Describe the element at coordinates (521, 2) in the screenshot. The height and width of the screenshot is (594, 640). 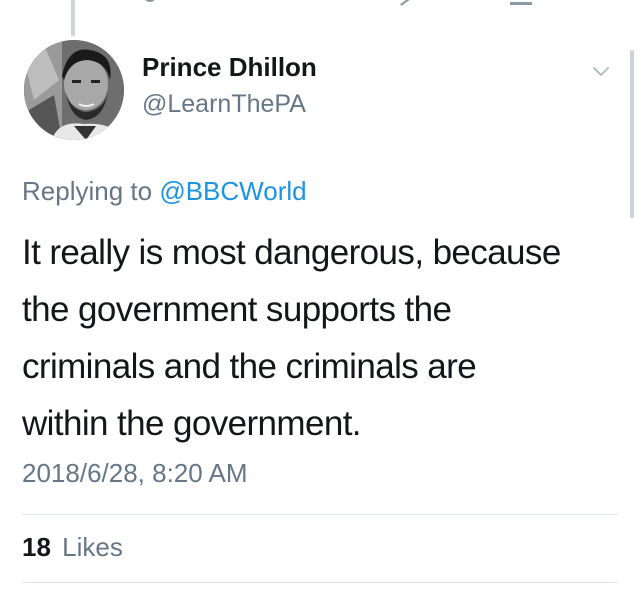
I see `share-icon` at that location.